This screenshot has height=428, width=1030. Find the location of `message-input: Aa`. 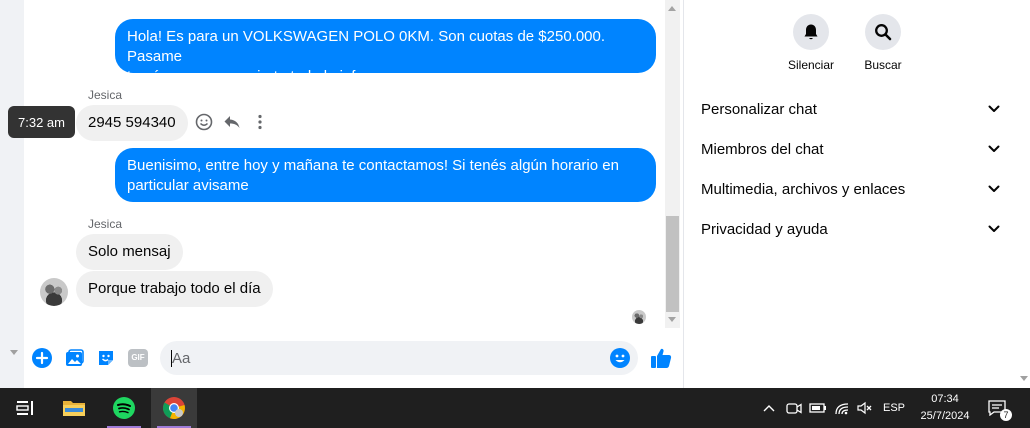

message-input: Aa is located at coordinates (399, 358).